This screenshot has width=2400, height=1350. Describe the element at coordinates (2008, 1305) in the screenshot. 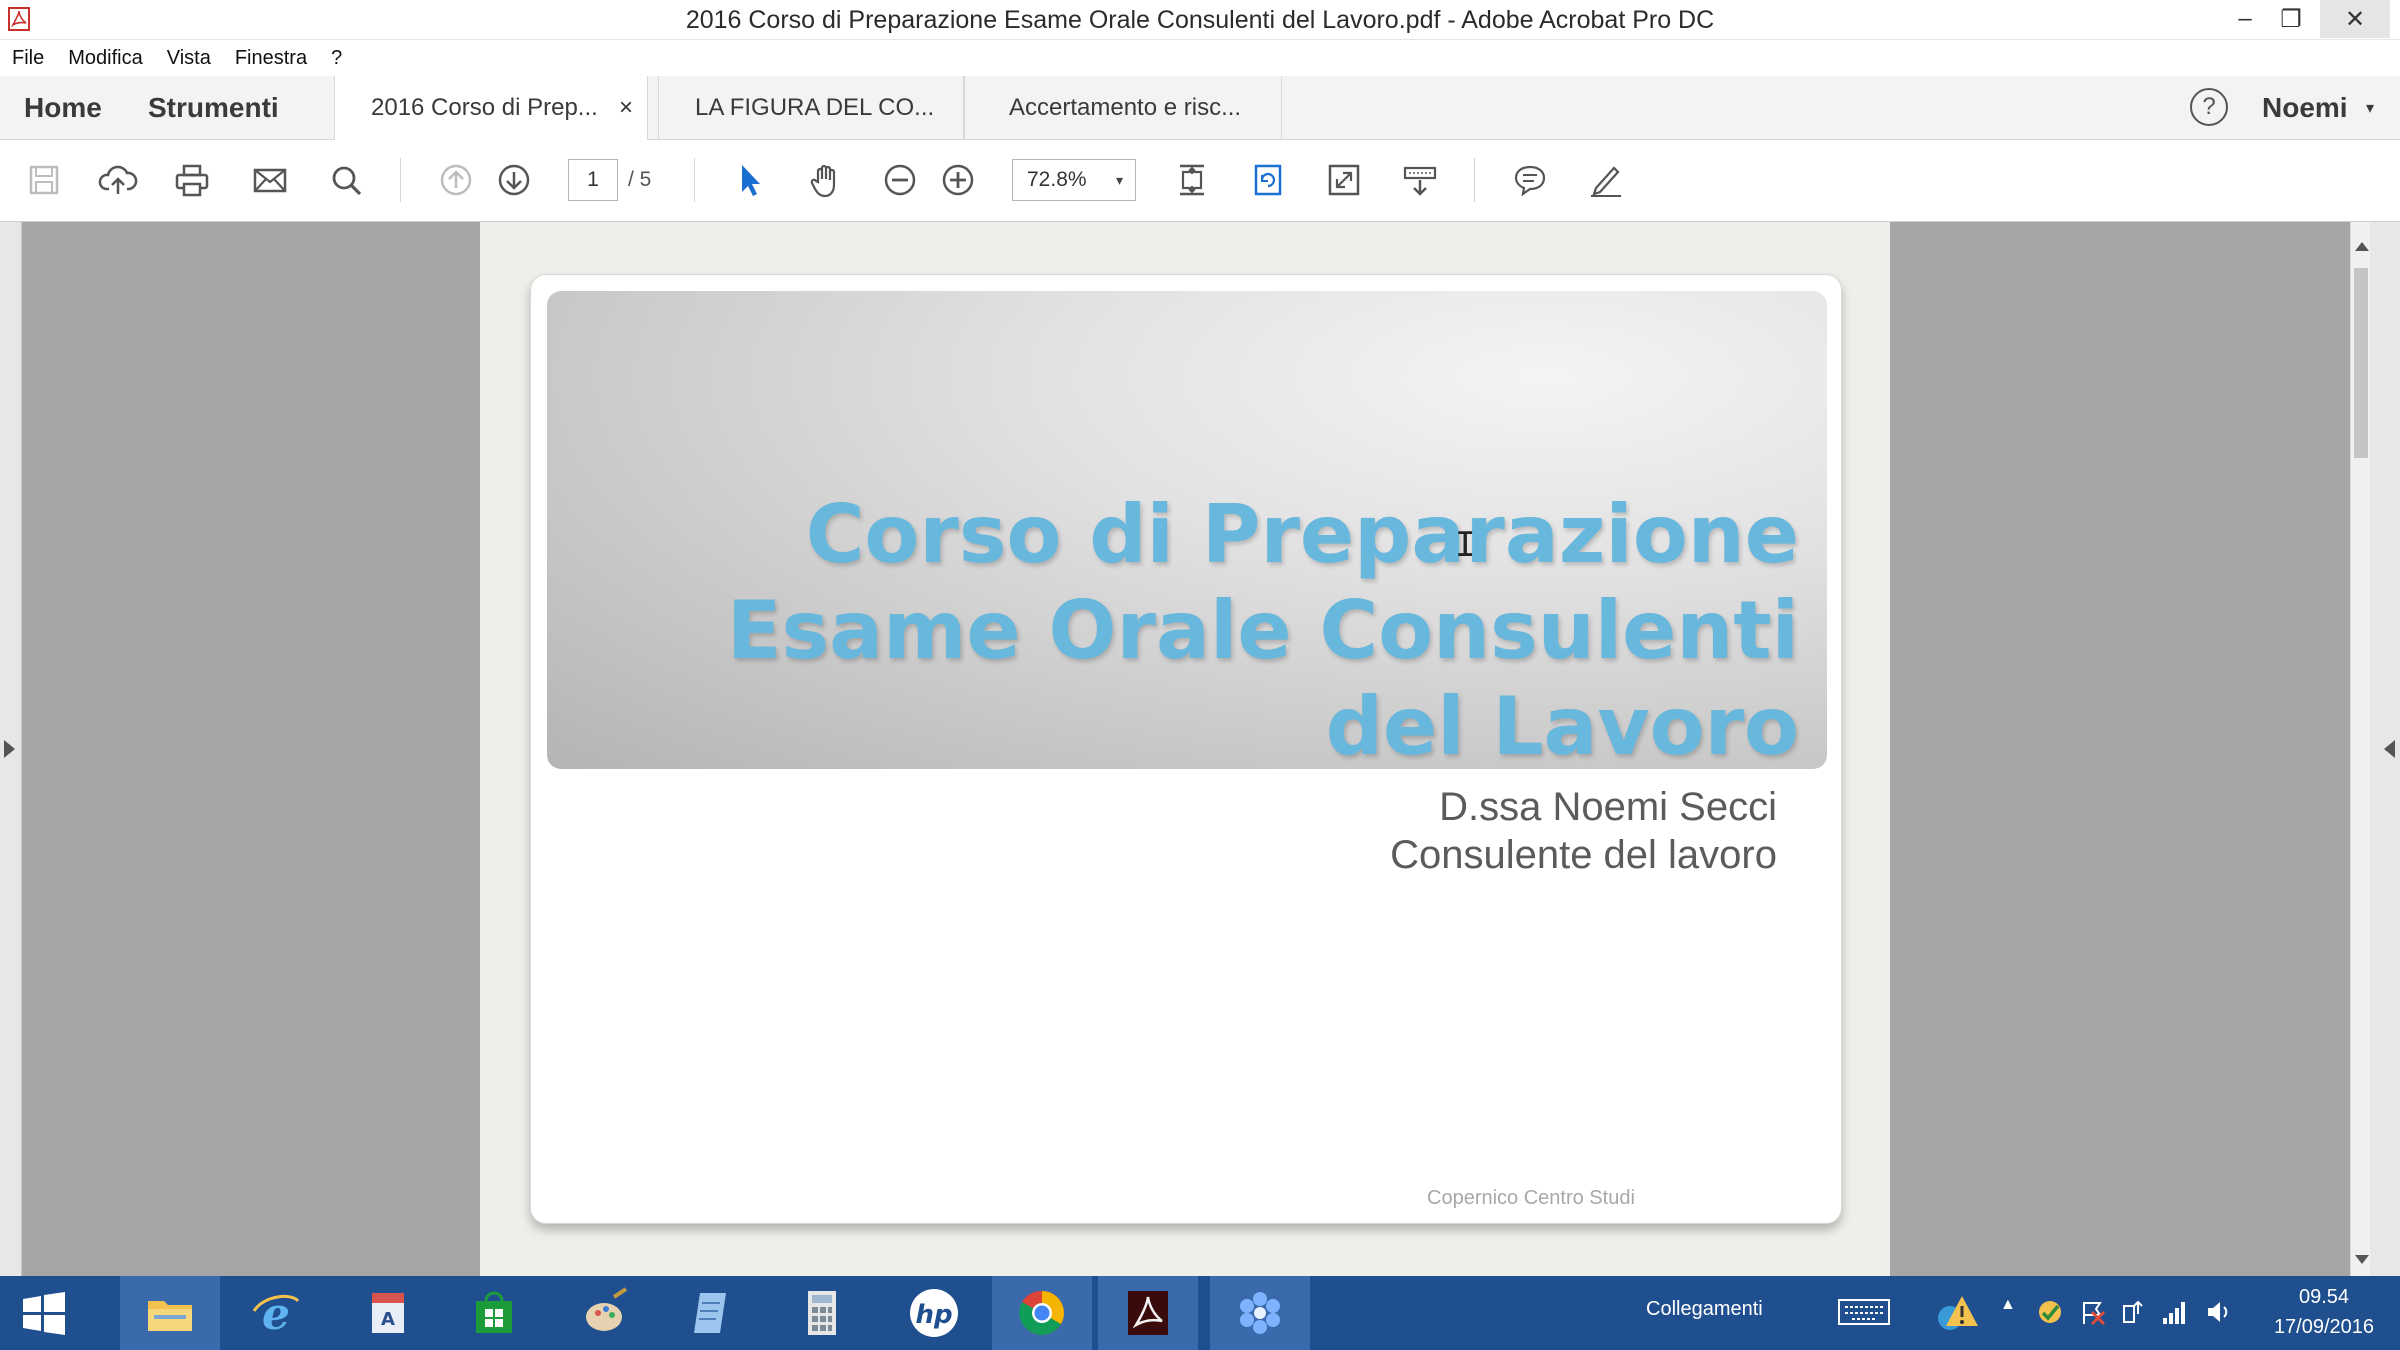

I see `show-hidden-icons-icon: ▲` at that location.